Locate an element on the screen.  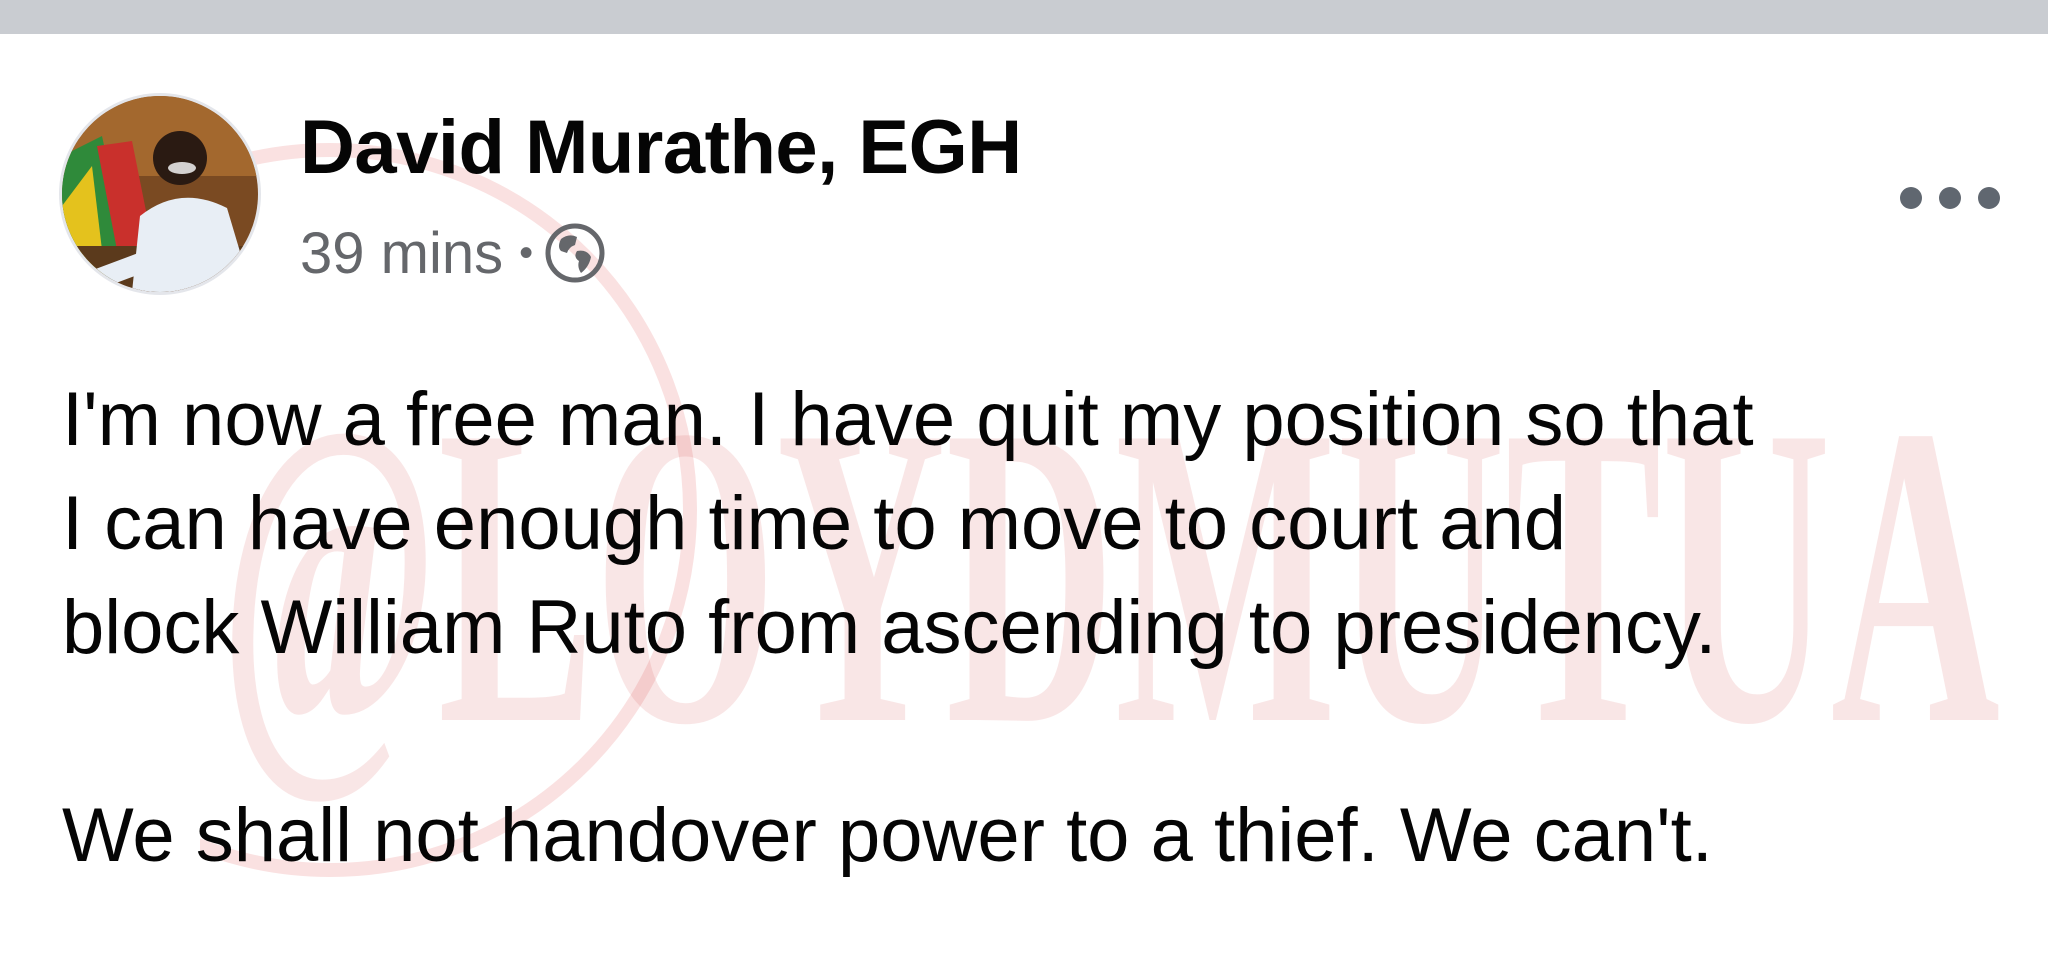
post-timestamp: 39 mins is located at coordinates (401, 253).